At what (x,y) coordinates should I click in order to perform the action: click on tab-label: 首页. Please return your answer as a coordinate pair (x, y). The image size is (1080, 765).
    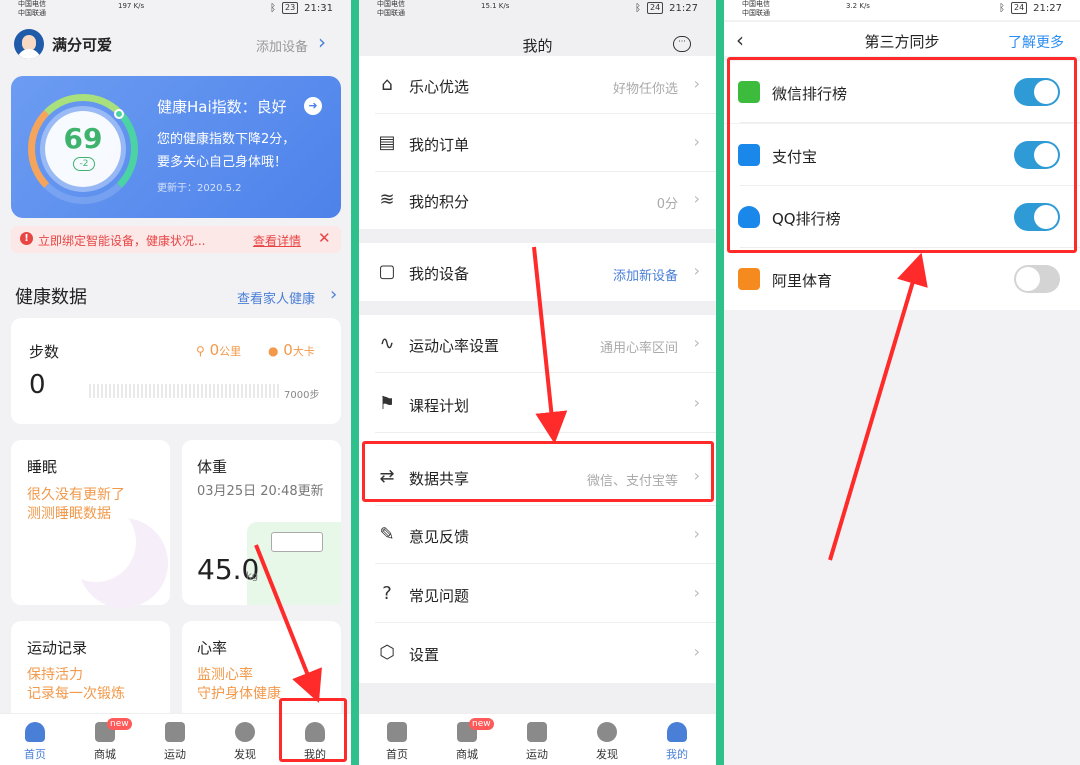
    Looking at the image, I should click on (397, 754).